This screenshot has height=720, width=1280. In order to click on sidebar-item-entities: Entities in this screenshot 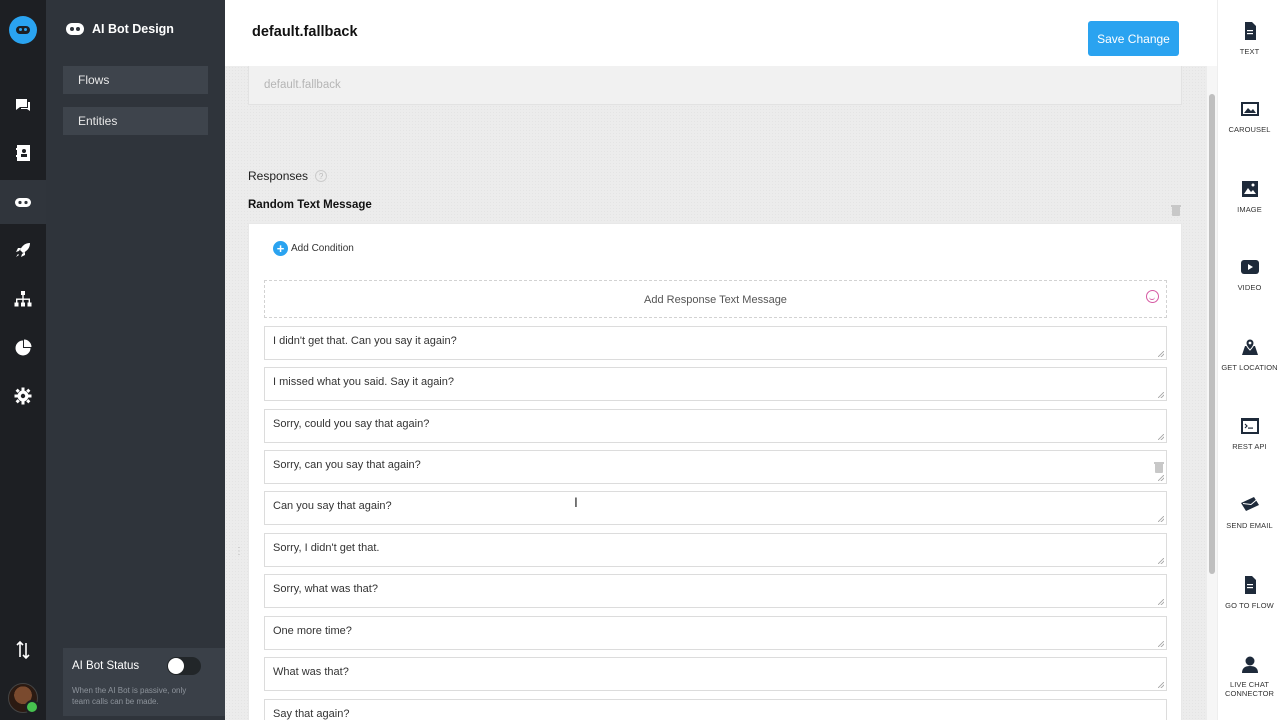, I will do `click(135, 121)`.